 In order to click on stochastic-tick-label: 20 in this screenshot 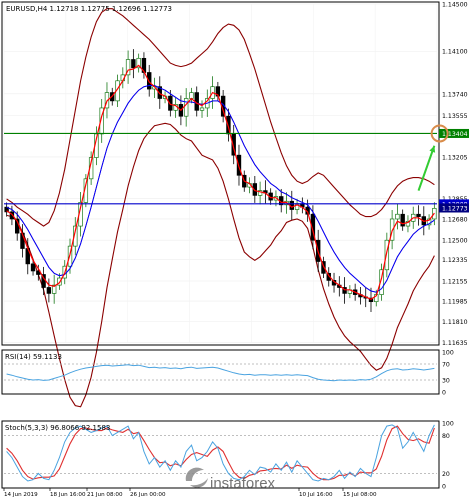, I will do `click(446, 474)`.